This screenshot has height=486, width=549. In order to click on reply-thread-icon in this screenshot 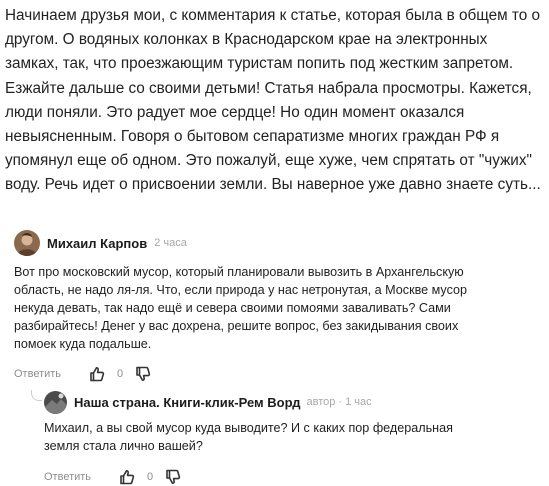, I will do `click(36, 395)`.